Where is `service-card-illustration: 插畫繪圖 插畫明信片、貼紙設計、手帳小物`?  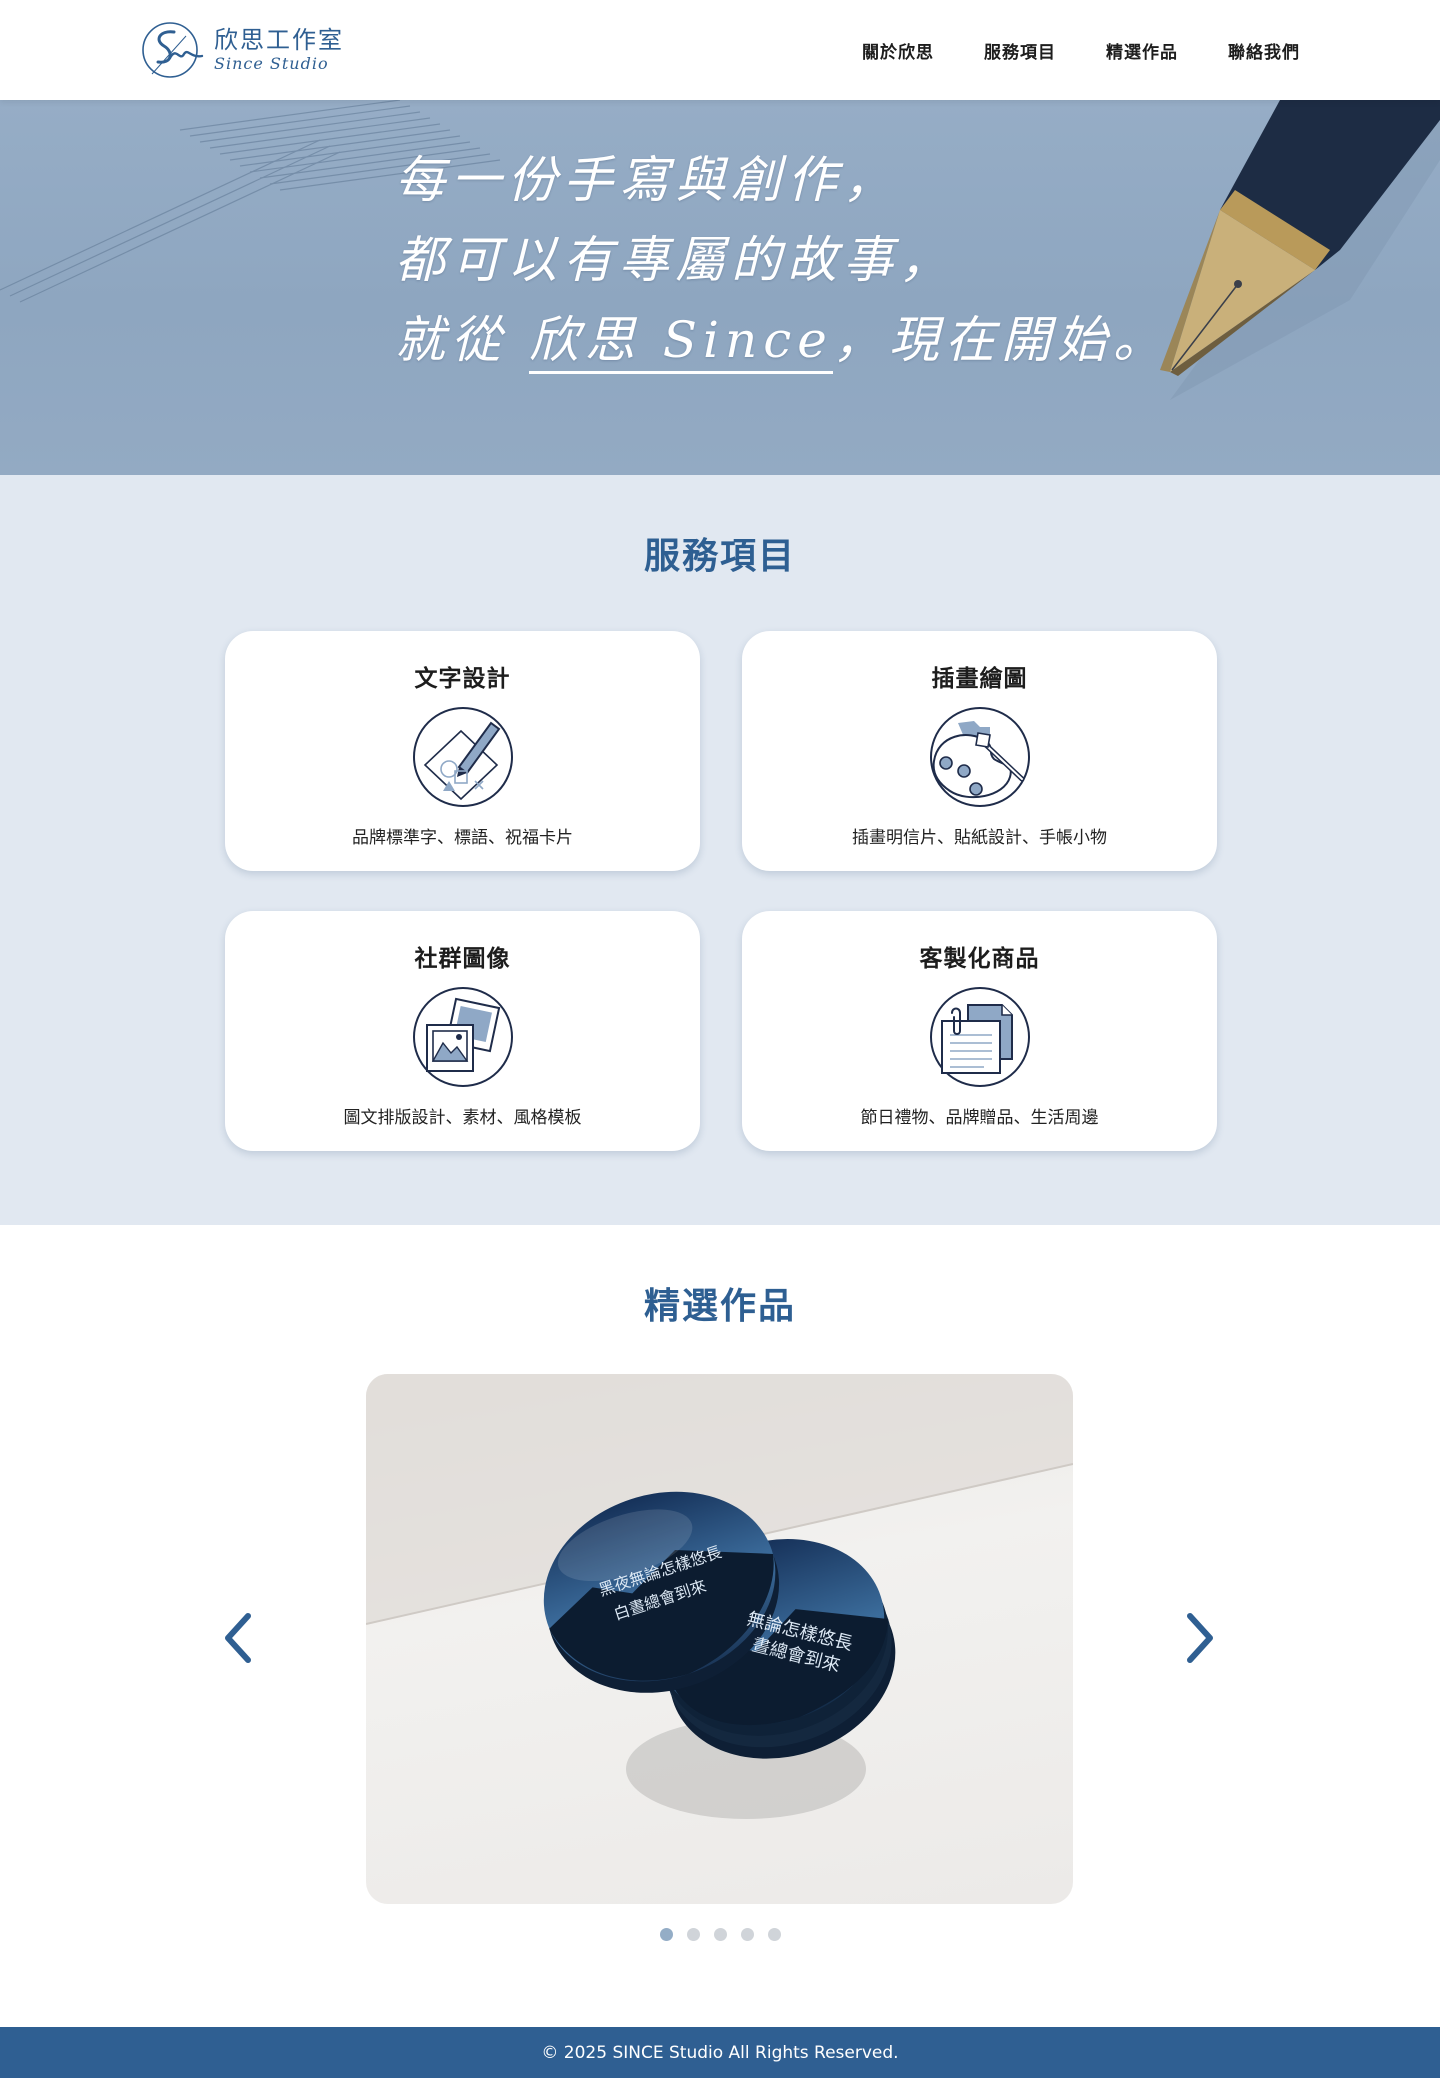
service-card-illustration: 插畫繪圖 插畫明信片、貼紙設計、手帳小物 is located at coordinates (979, 751).